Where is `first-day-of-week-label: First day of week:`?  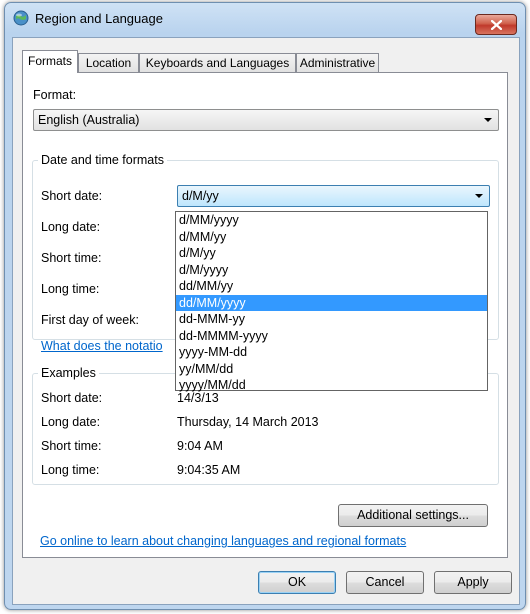
first-day-of-week-label: First day of week: is located at coordinates (90, 320).